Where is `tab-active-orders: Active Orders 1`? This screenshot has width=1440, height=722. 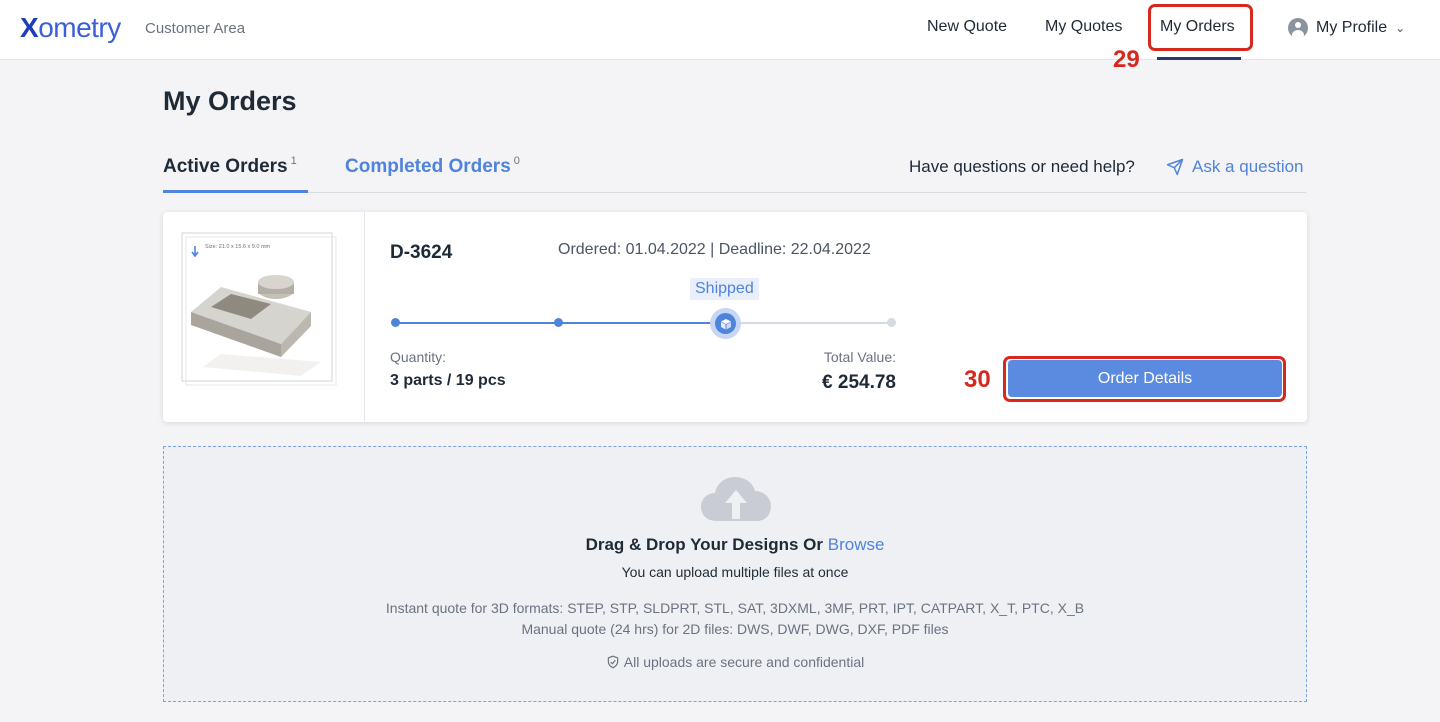
tab-active-orders: Active Orders 1 is located at coordinates (230, 166).